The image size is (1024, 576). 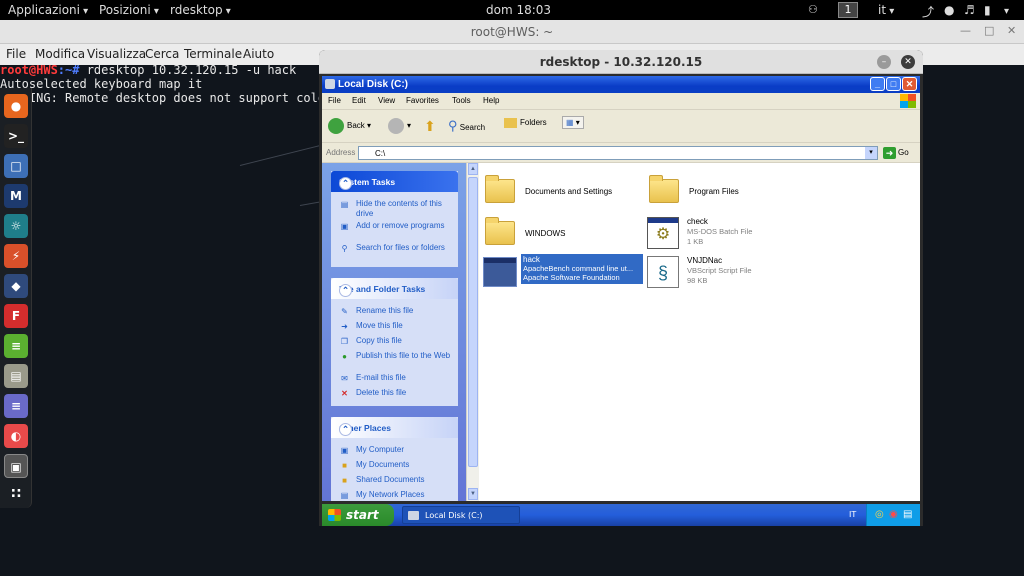 What do you see at coordinates (16, 136) in the screenshot?
I see `terminal-icon: >_` at bounding box center [16, 136].